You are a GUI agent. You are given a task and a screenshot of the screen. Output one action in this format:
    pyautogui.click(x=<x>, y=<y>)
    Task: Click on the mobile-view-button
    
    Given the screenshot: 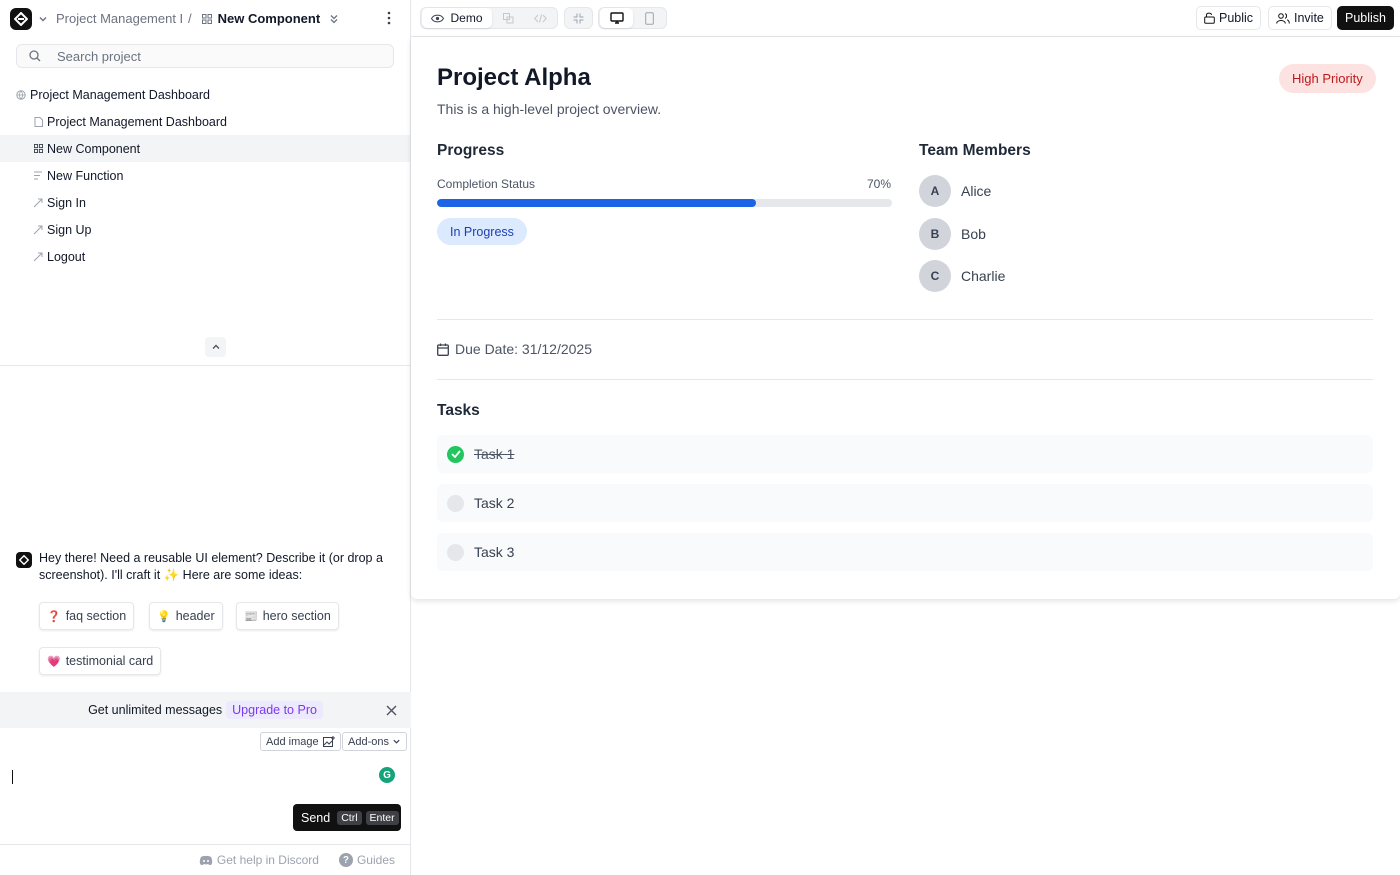 What is the action you would take?
    pyautogui.click(x=649, y=18)
    